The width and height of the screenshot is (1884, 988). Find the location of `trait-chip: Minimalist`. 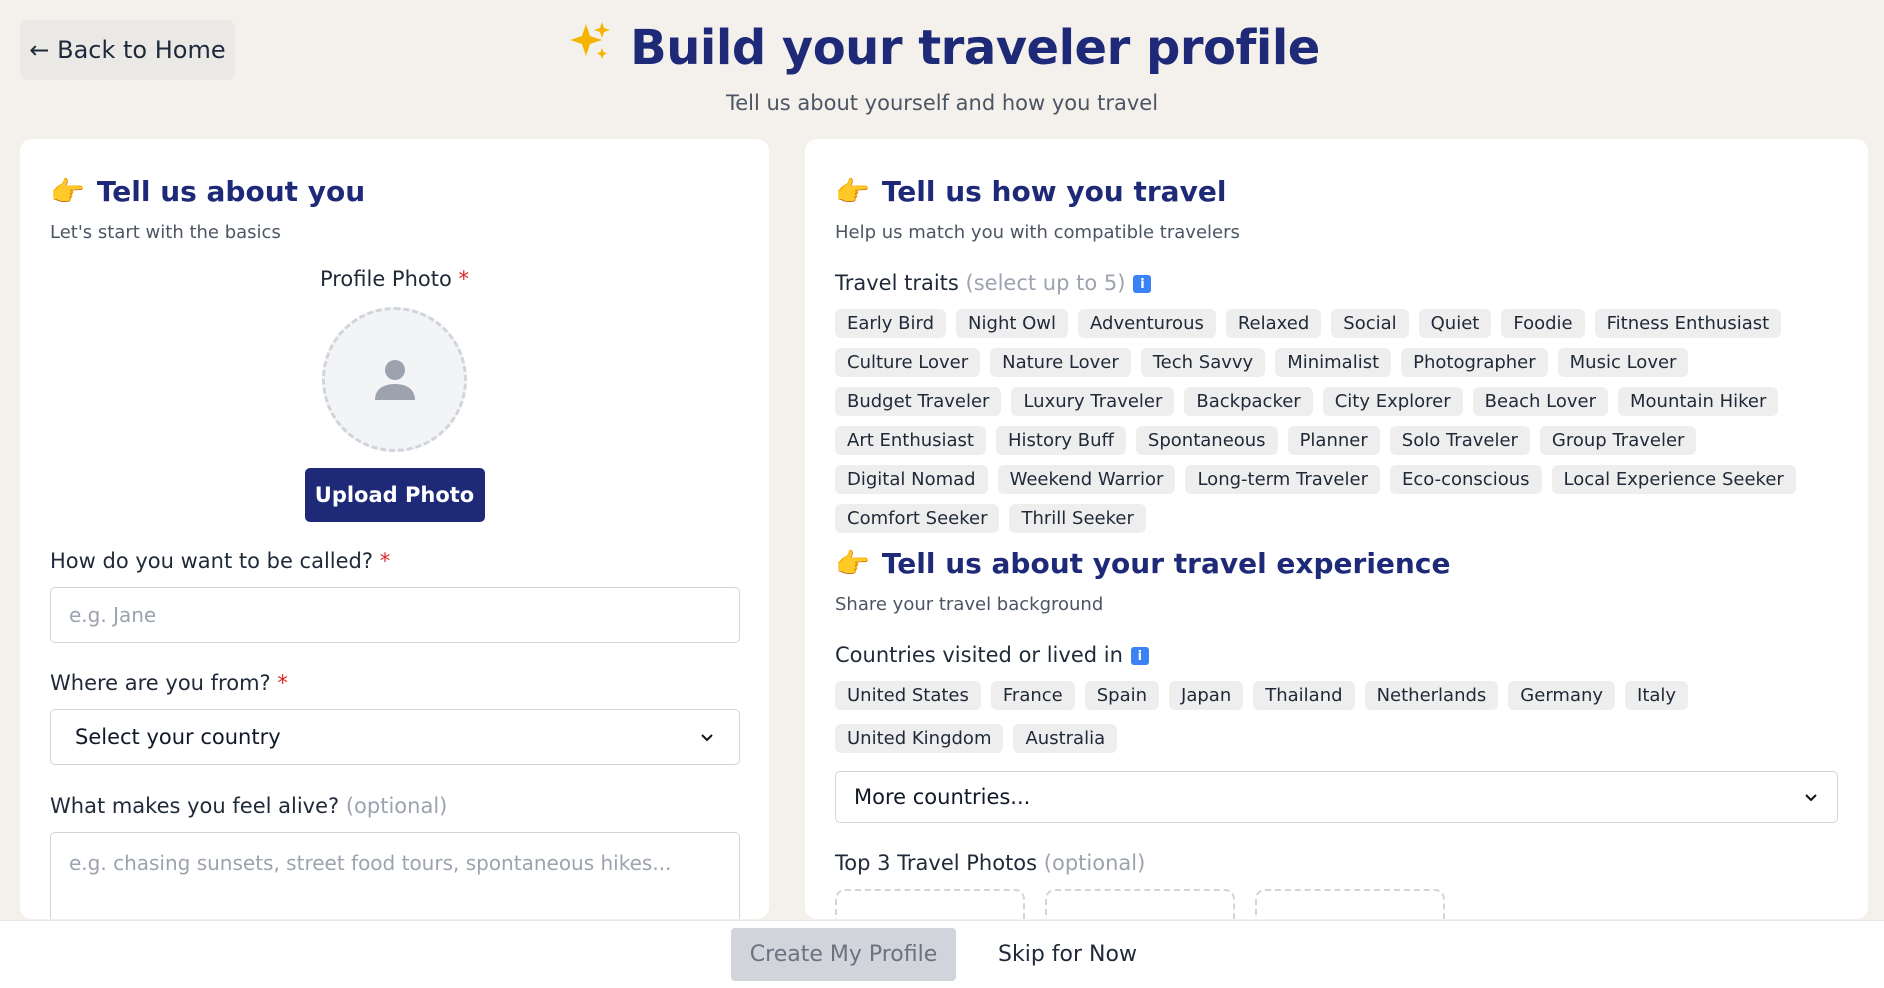

trait-chip: Minimalist is located at coordinates (1333, 362).